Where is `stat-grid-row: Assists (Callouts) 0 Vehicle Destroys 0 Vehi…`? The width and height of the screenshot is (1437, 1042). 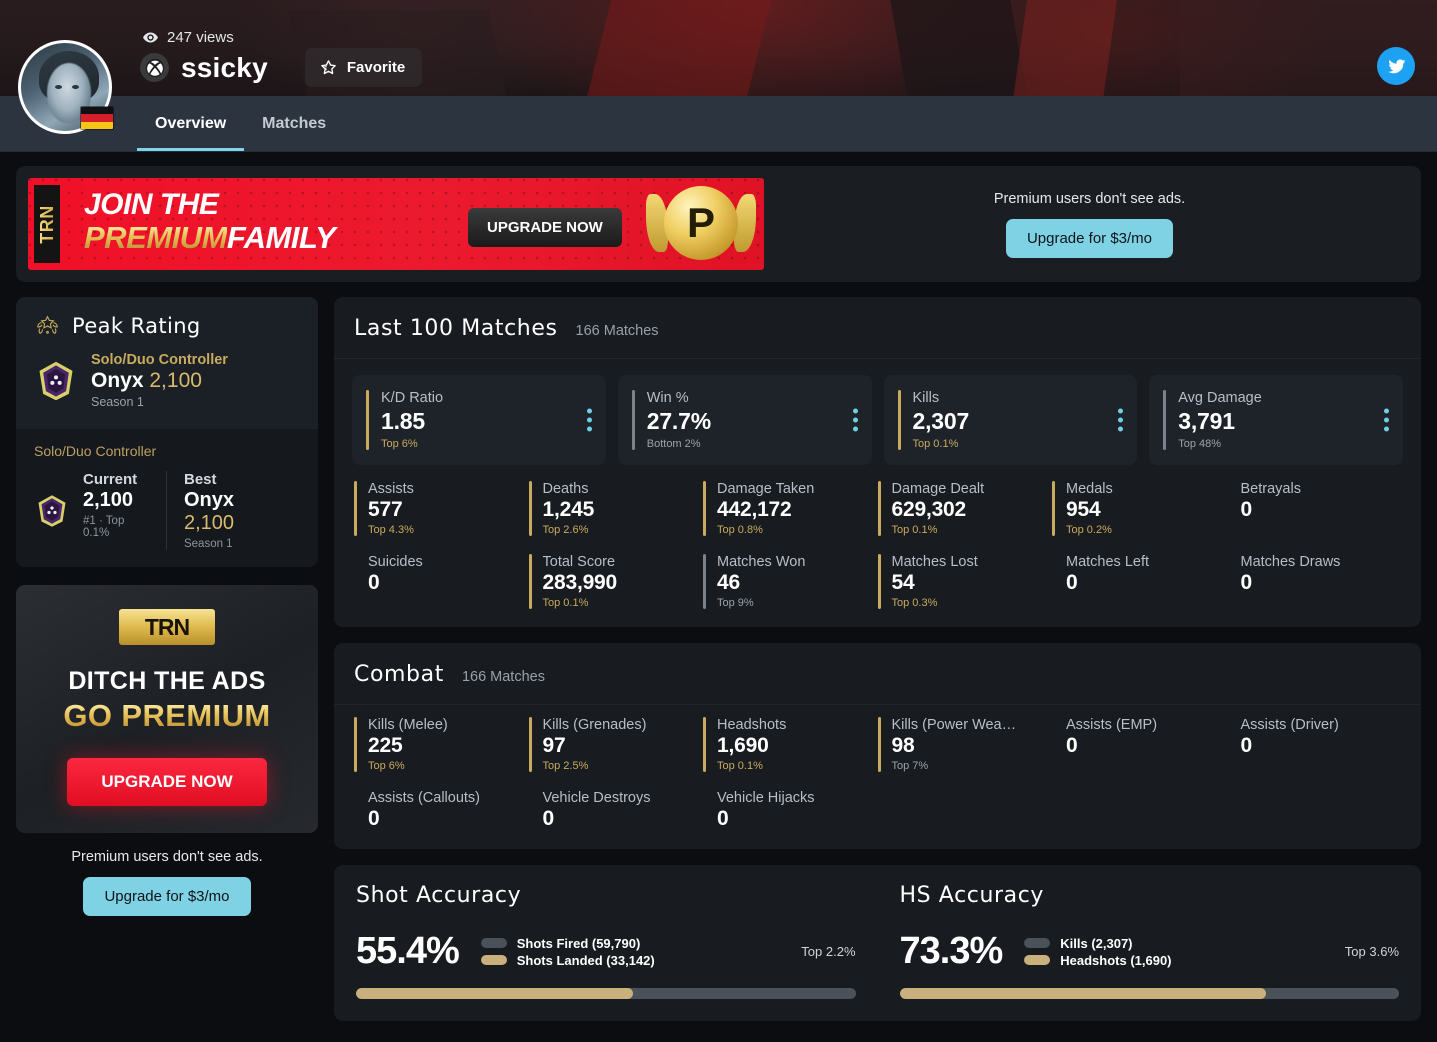 stat-grid-row: Assists (Callouts) 0 Vehicle Destroys 0 Vehi… is located at coordinates (877, 813).